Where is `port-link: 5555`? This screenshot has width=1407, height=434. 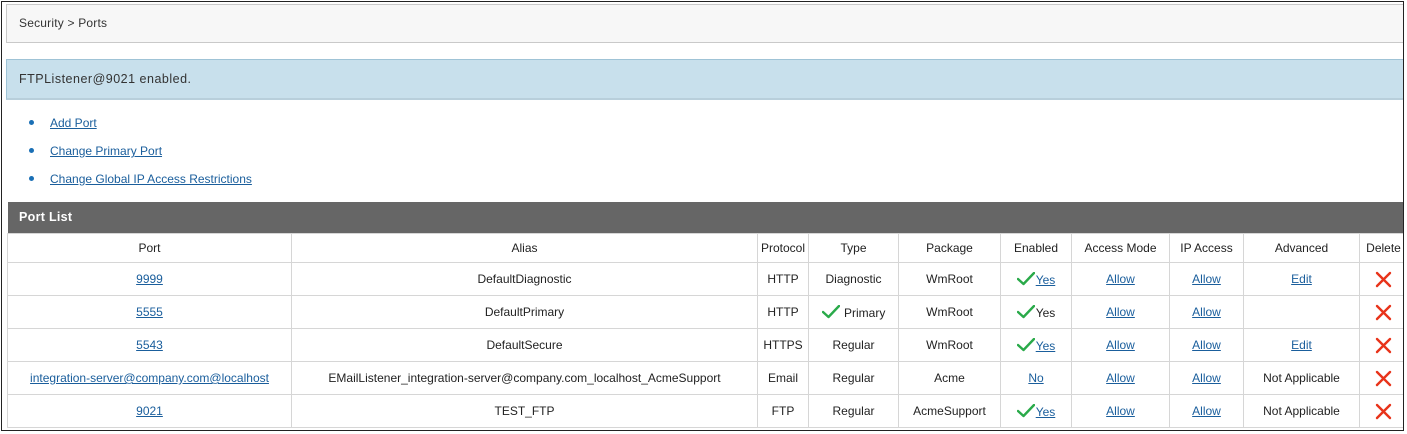
port-link: 5555 is located at coordinates (149, 312).